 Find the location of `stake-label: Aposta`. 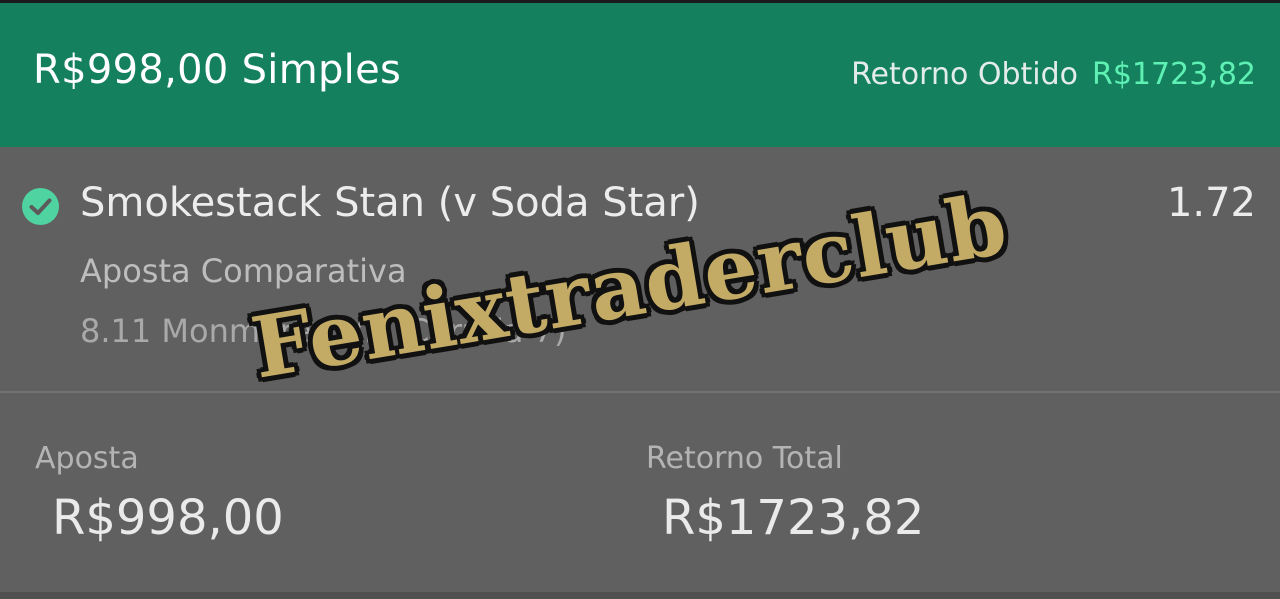

stake-label: Aposta is located at coordinates (87, 458).